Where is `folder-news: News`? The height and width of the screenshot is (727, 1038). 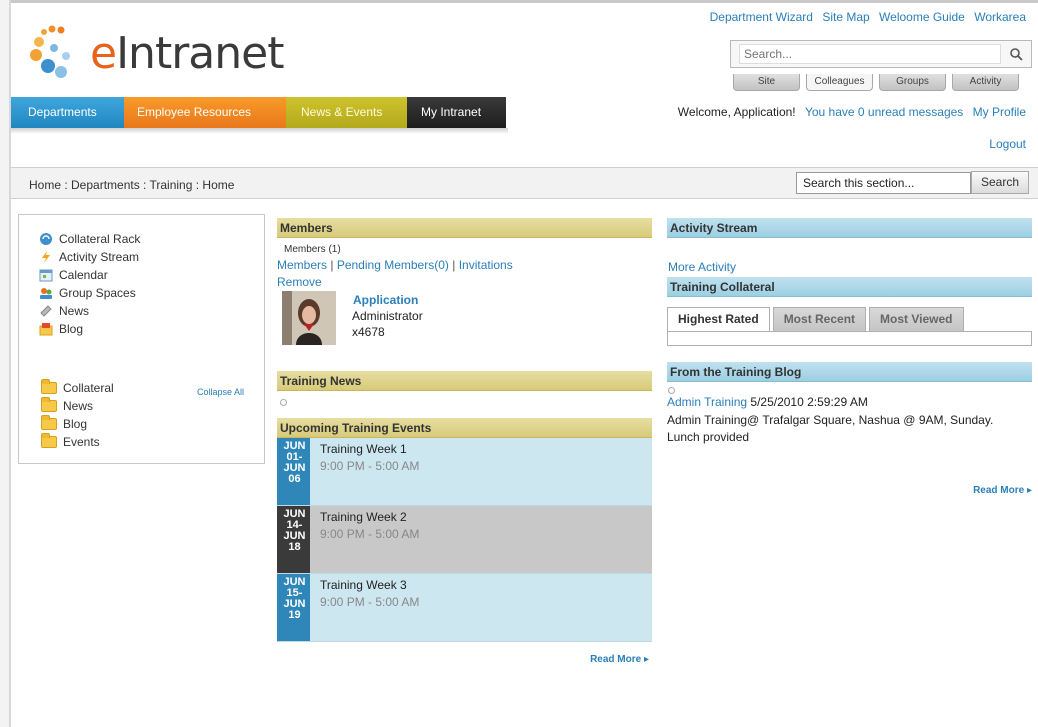
folder-news: News is located at coordinates (77, 406).